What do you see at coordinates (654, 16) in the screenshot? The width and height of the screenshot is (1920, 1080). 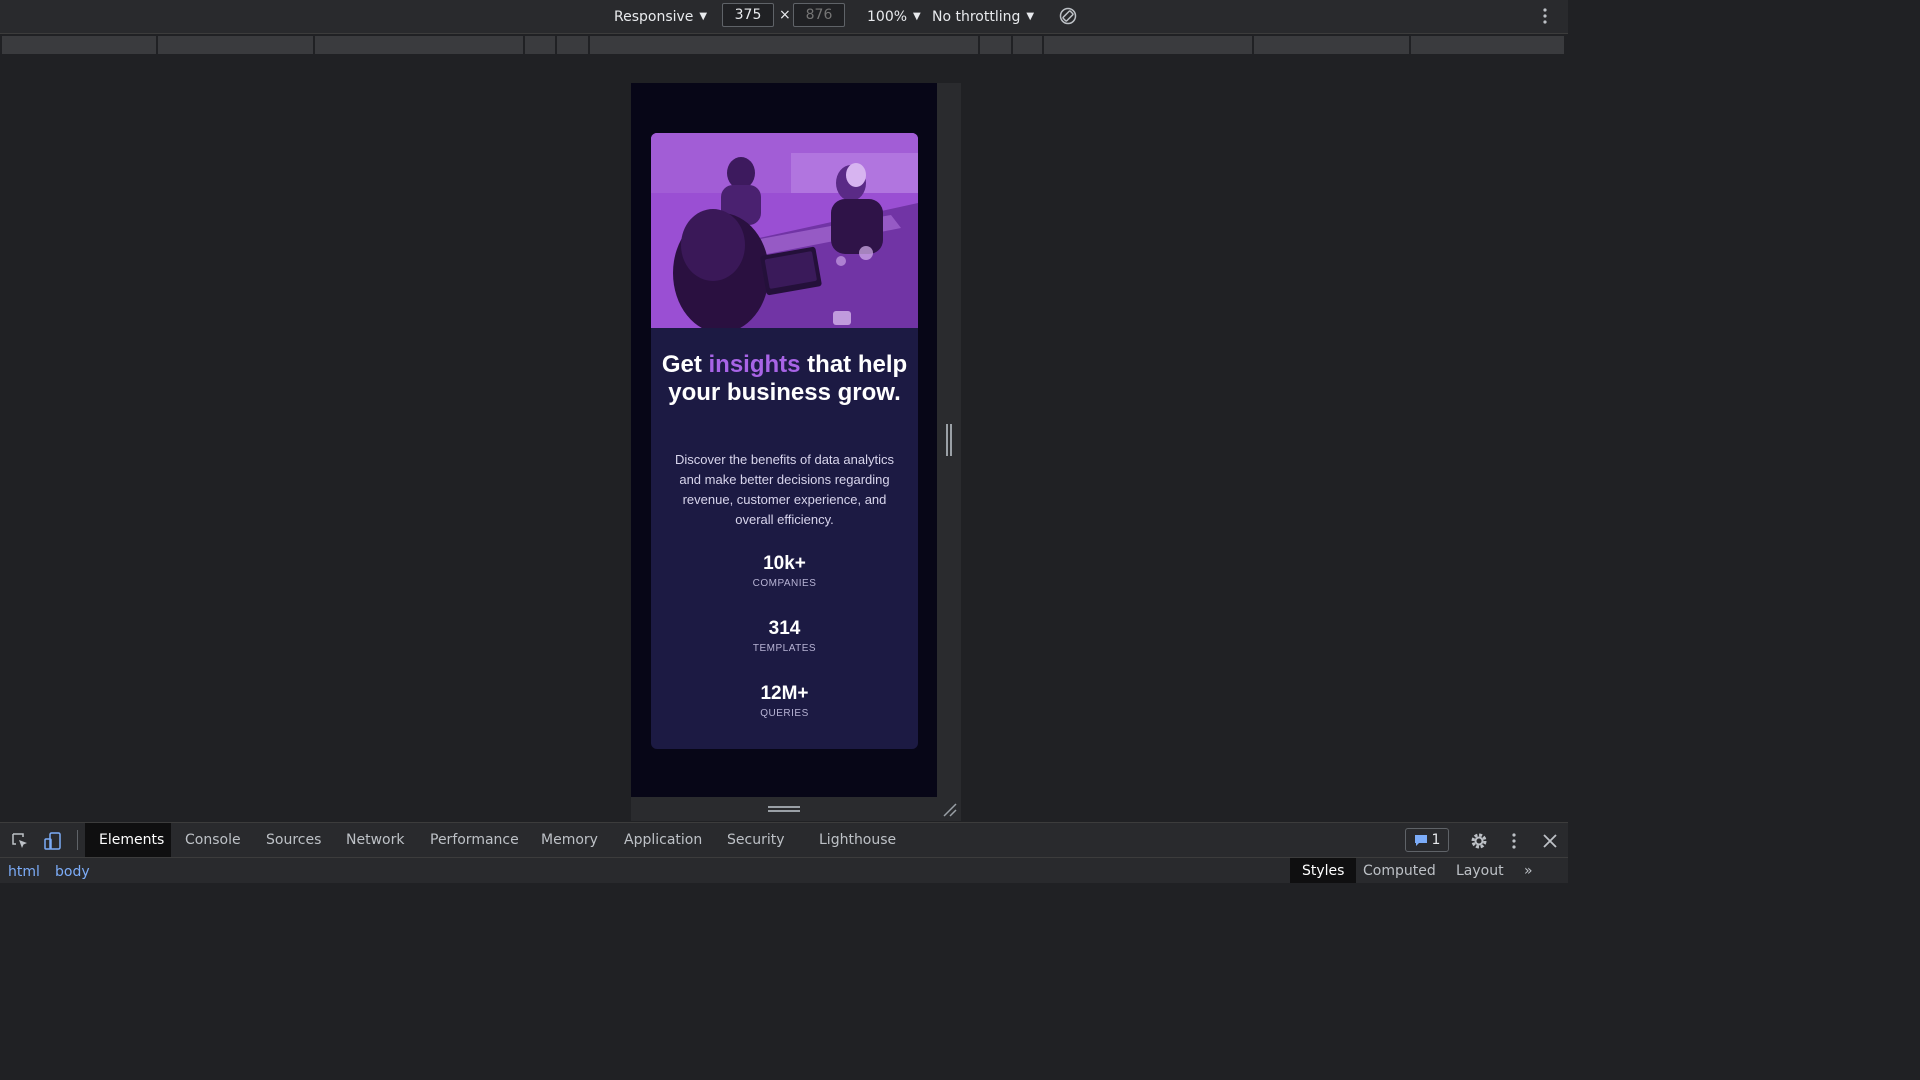 I see `device-select-label: Responsive` at bounding box center [654, 16].